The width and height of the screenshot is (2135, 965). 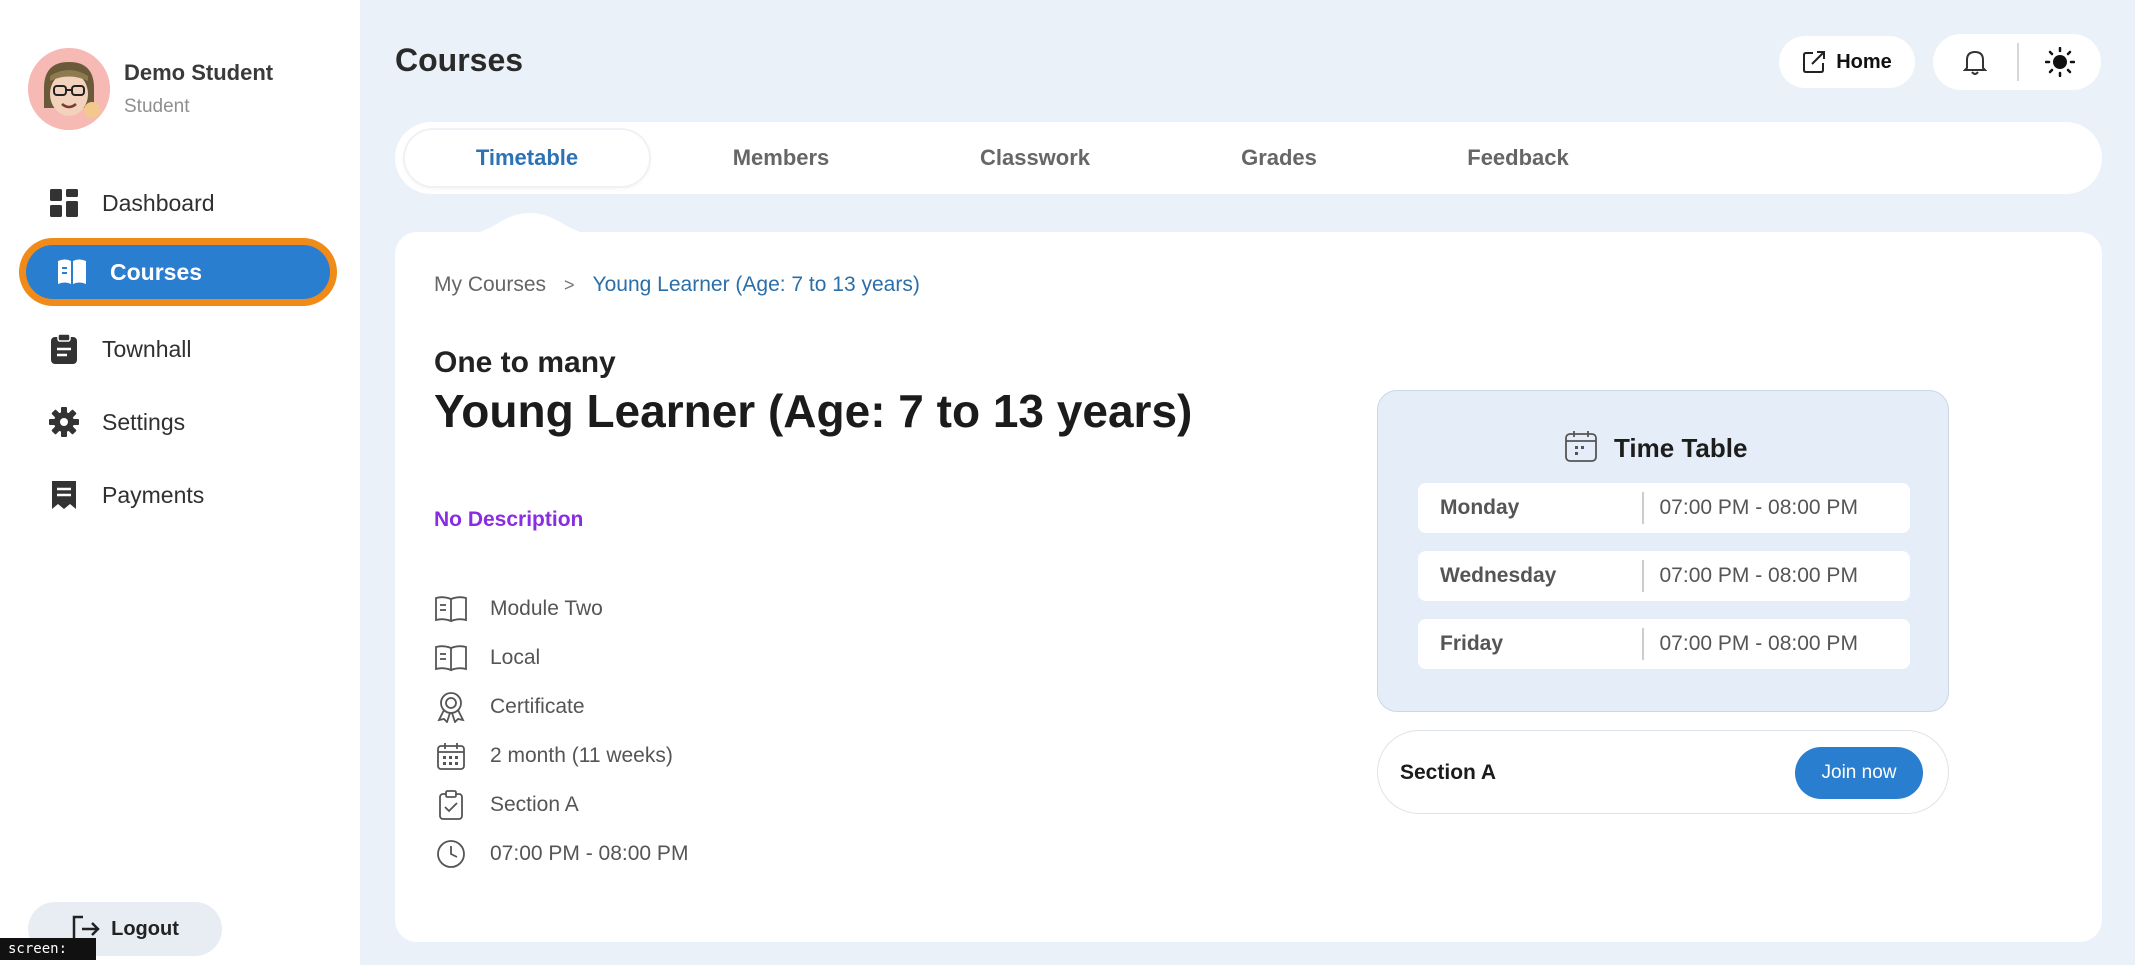 What do you see at coordinates (1480, 507) in the screenshot?
I see `timetable-day: Monday` at bounding box center [1480, 507].